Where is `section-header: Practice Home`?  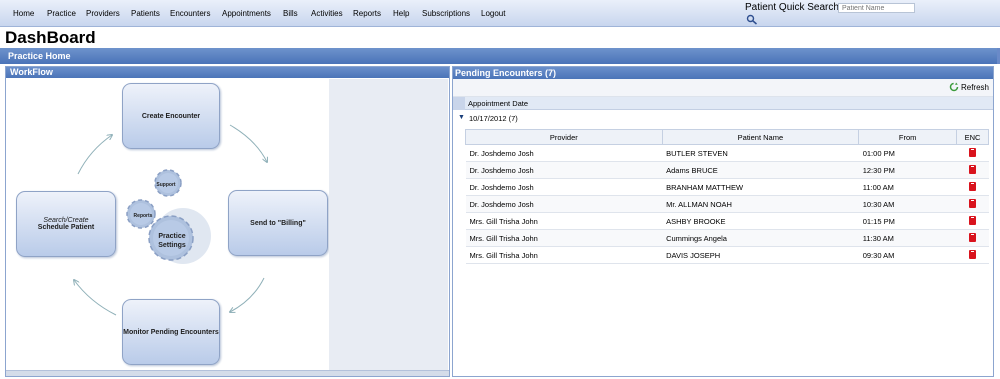 section-header: Practice Home is located at coordinates (500, 56).